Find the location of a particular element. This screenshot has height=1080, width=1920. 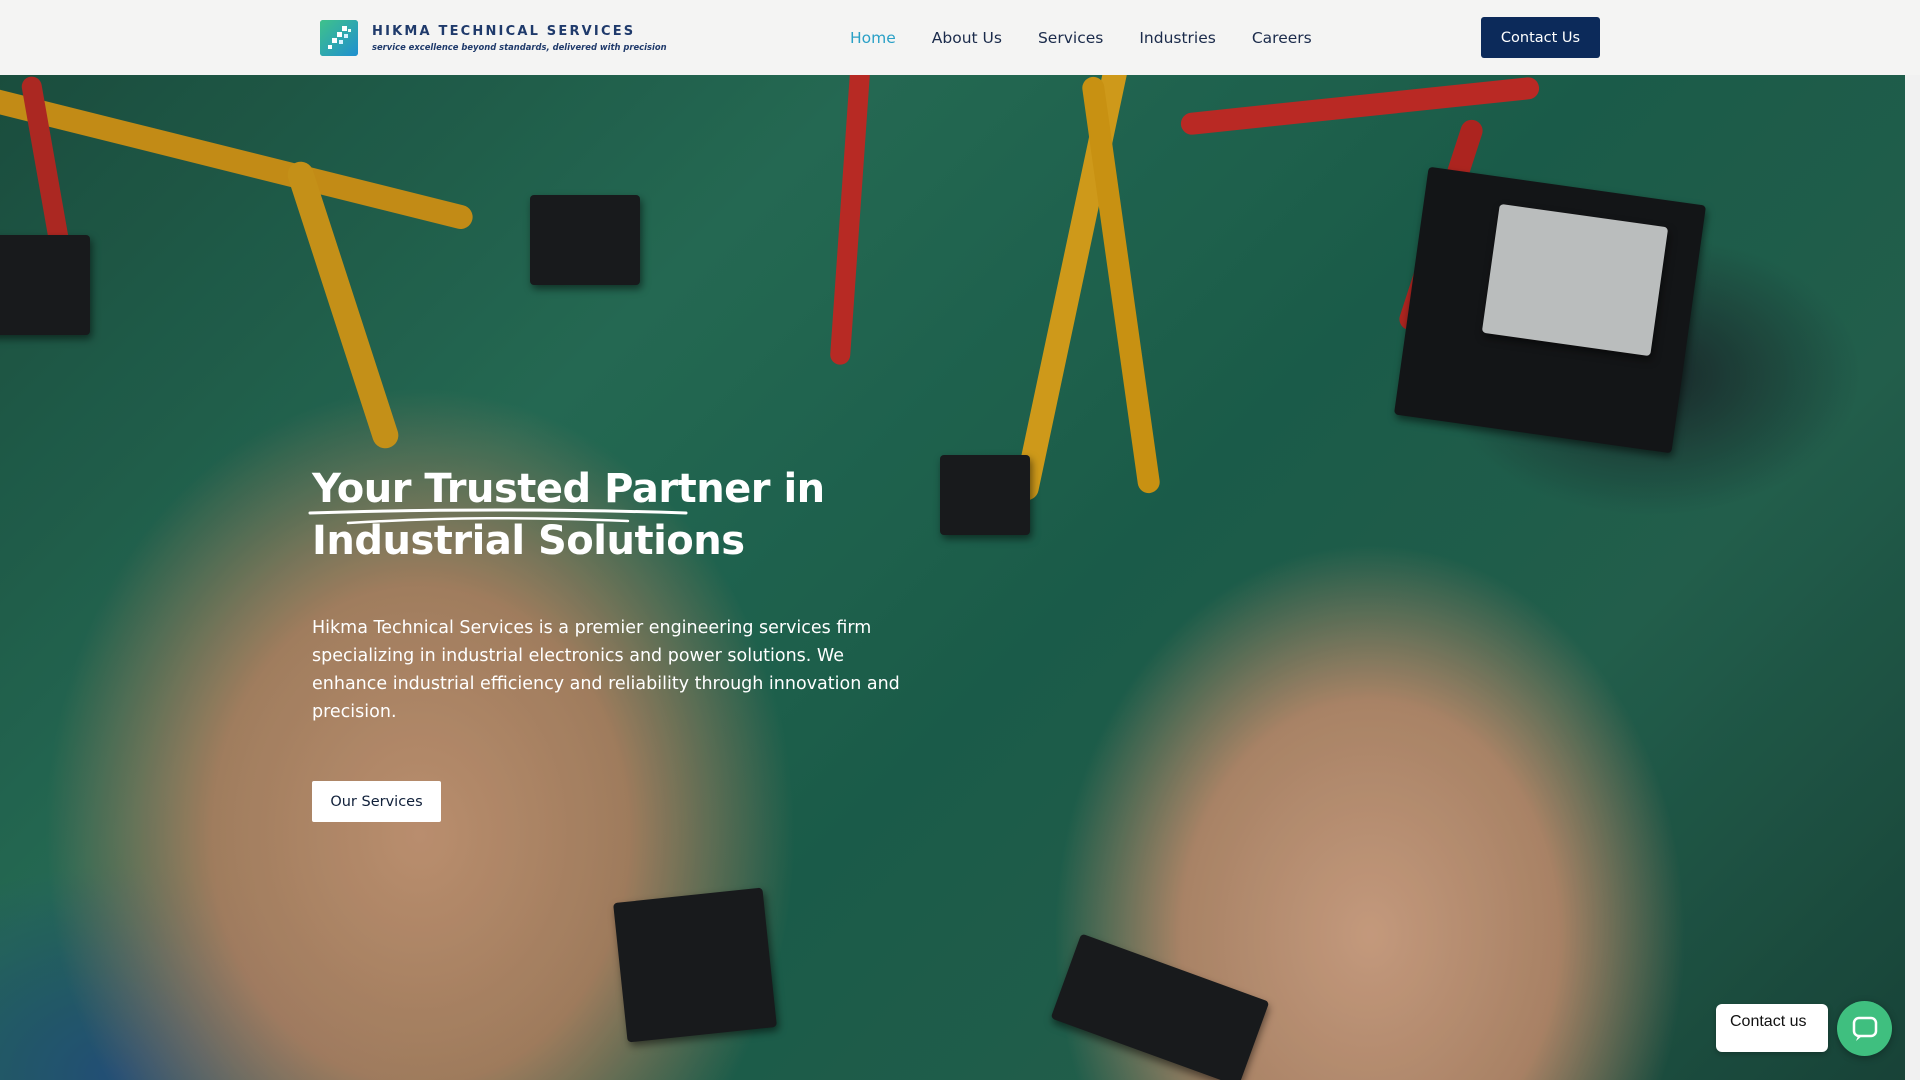

nav-about-us: About Us is located at coordinates (967, 38).